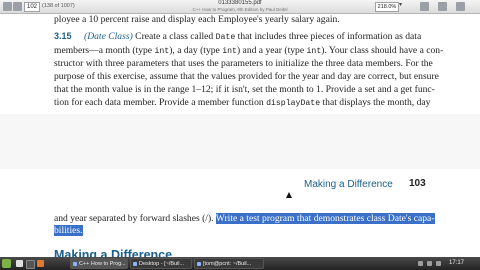  I want to click on page-number: 103, so click(417, 183).